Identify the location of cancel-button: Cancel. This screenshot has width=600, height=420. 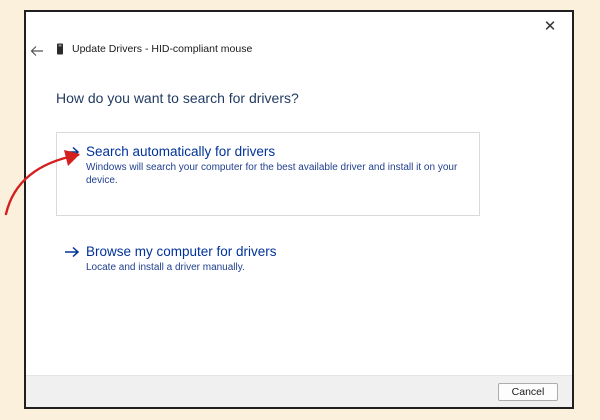
(528, 392).